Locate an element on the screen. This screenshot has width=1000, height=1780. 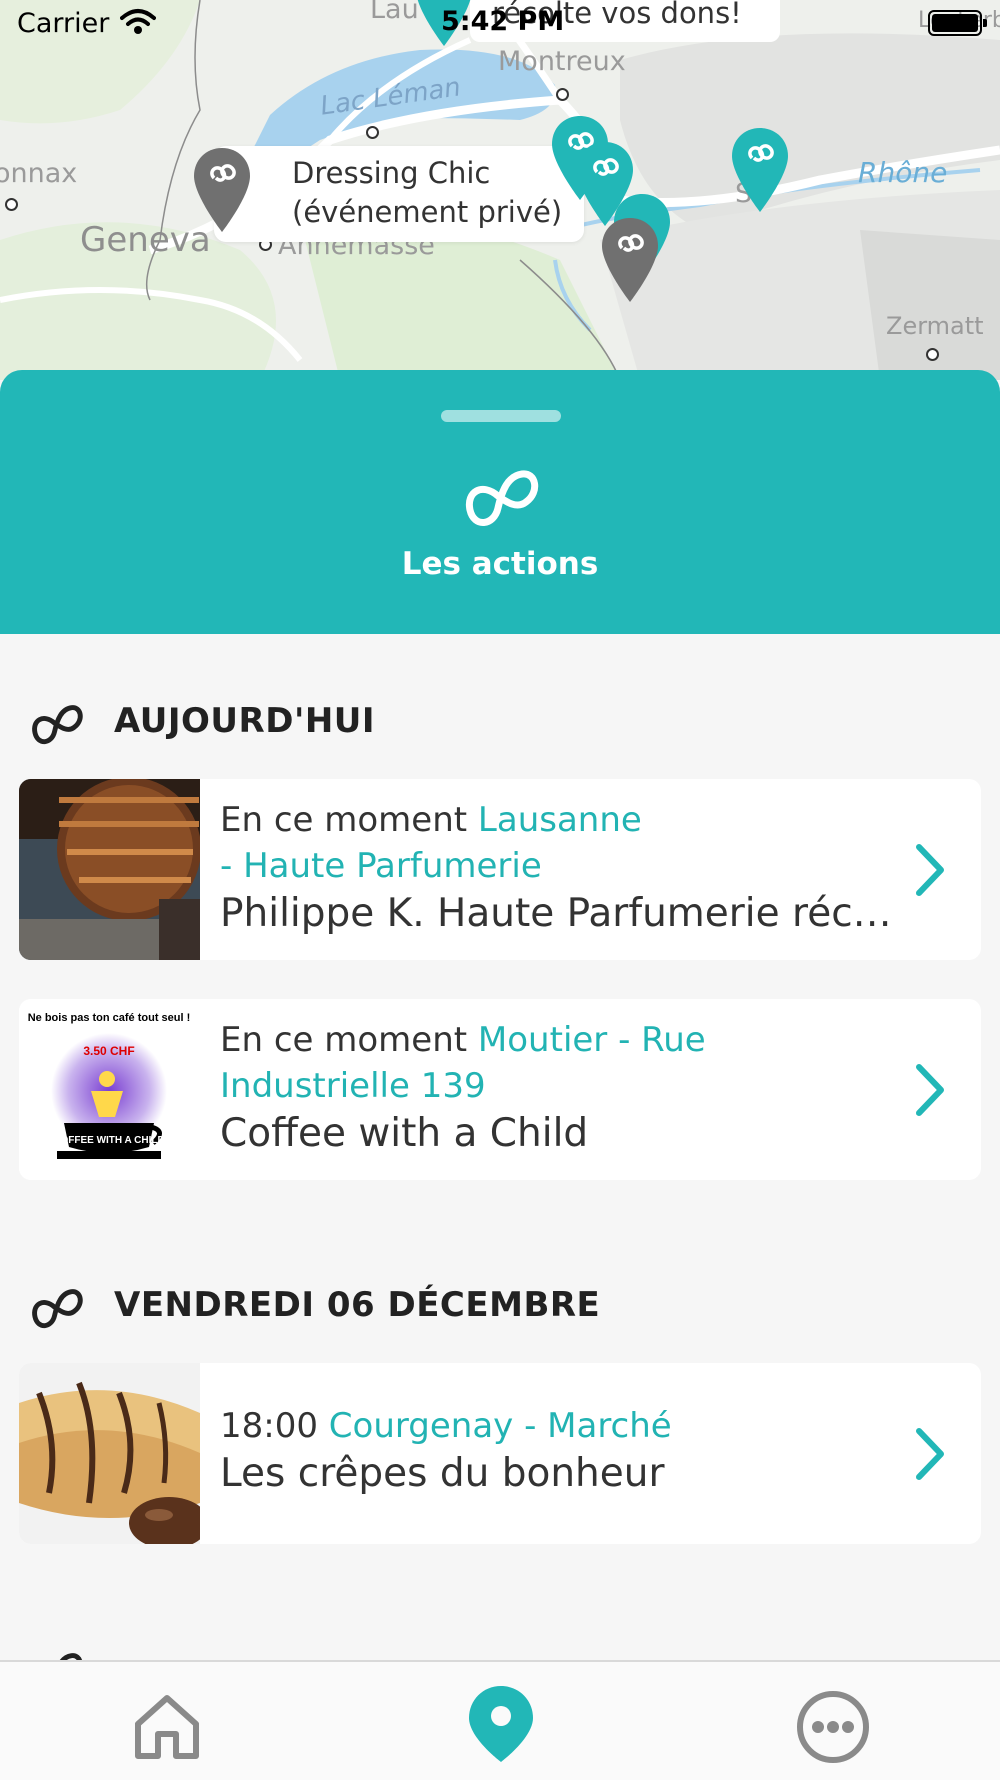
status-time: 5:42 PM is located at coordinates (503, 21).